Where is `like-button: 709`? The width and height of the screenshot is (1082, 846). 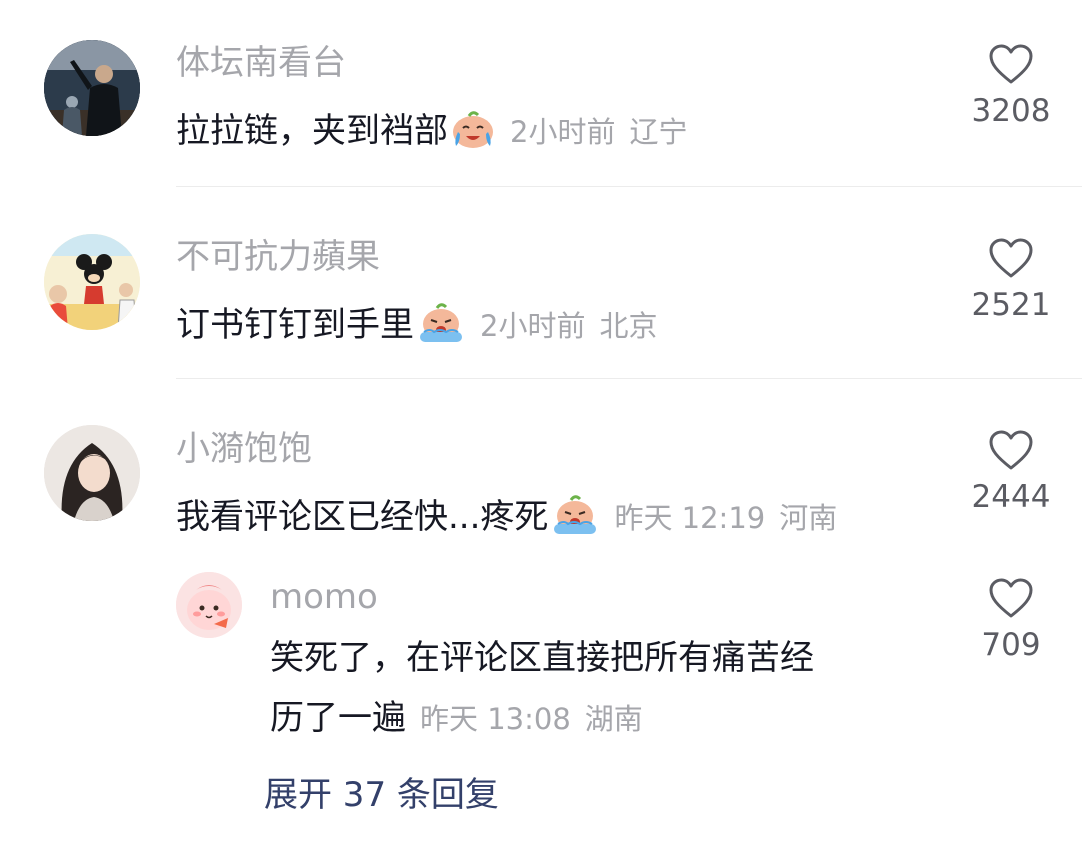 like-button: 709 is located at coordinates (1011, 619).